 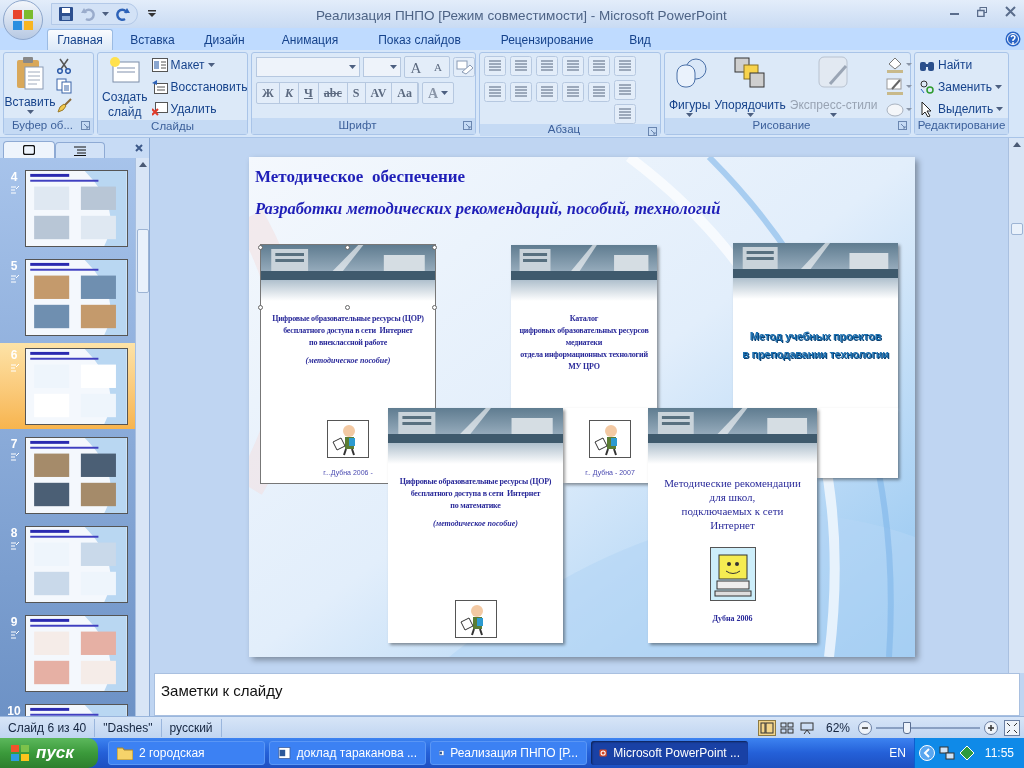 What do you see at coordinates (199, 65) in the screenshot?
I see `layout-button: Макет` at bounding box center [199, 65].